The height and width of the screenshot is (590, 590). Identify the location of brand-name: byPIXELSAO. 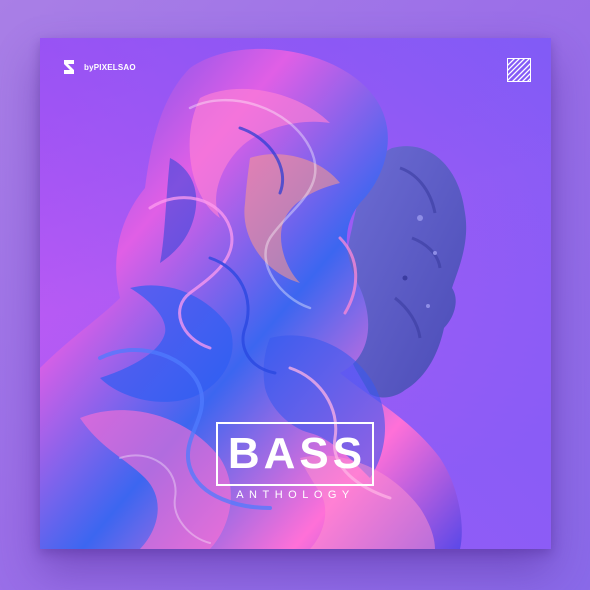
(110, 67).